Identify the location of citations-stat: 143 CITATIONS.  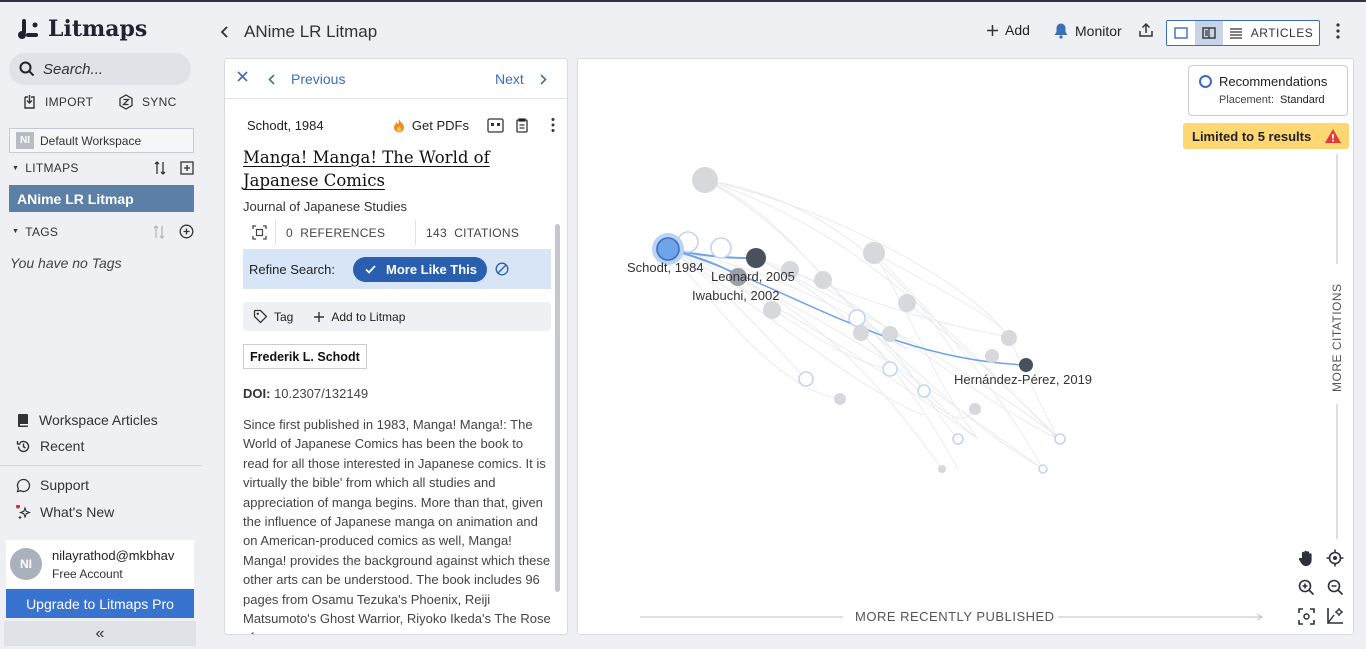
(467, 233).